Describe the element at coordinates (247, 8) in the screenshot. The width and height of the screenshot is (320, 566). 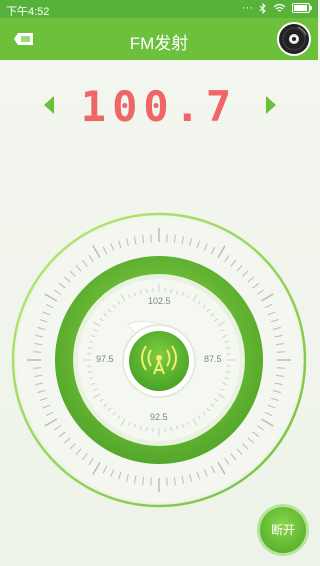
I see `more-icon: ···` at that location.